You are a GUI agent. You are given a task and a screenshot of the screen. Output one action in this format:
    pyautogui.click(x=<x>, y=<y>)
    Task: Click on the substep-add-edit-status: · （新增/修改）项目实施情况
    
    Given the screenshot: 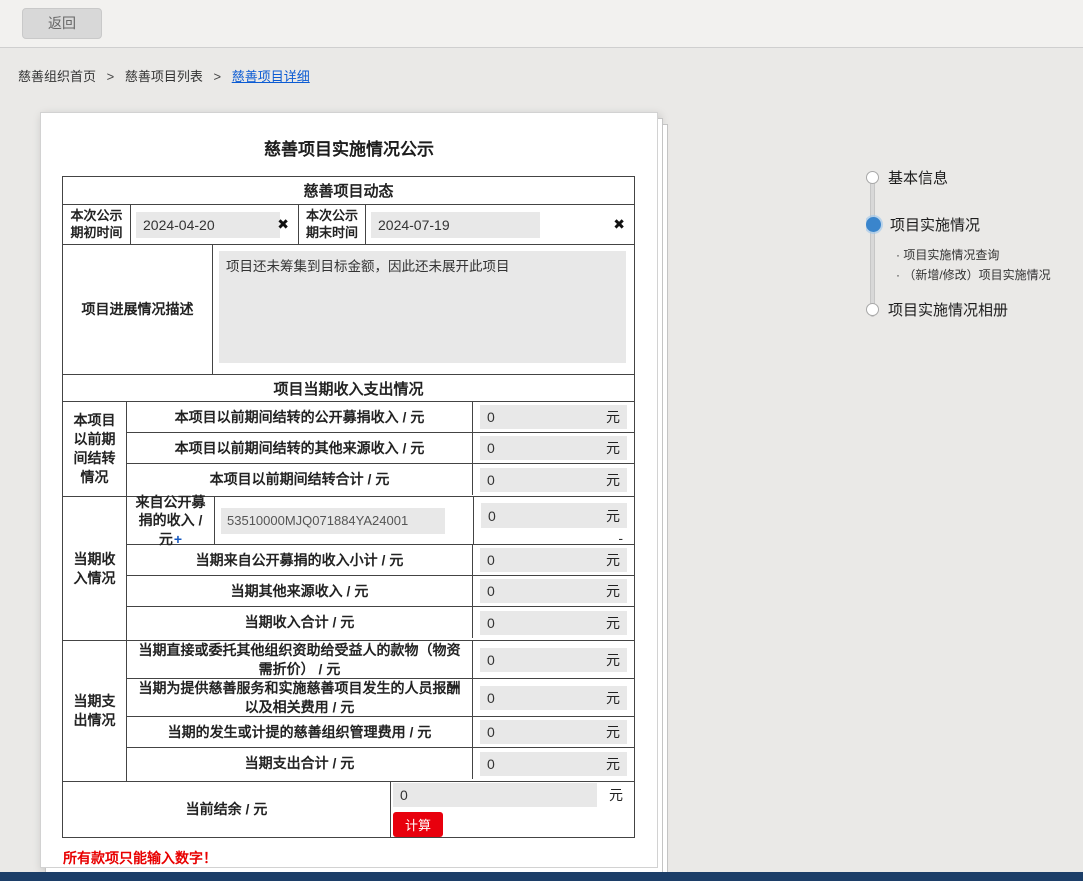 What is the action you would take?
    pyautogui.click(x=973, y=274)
    